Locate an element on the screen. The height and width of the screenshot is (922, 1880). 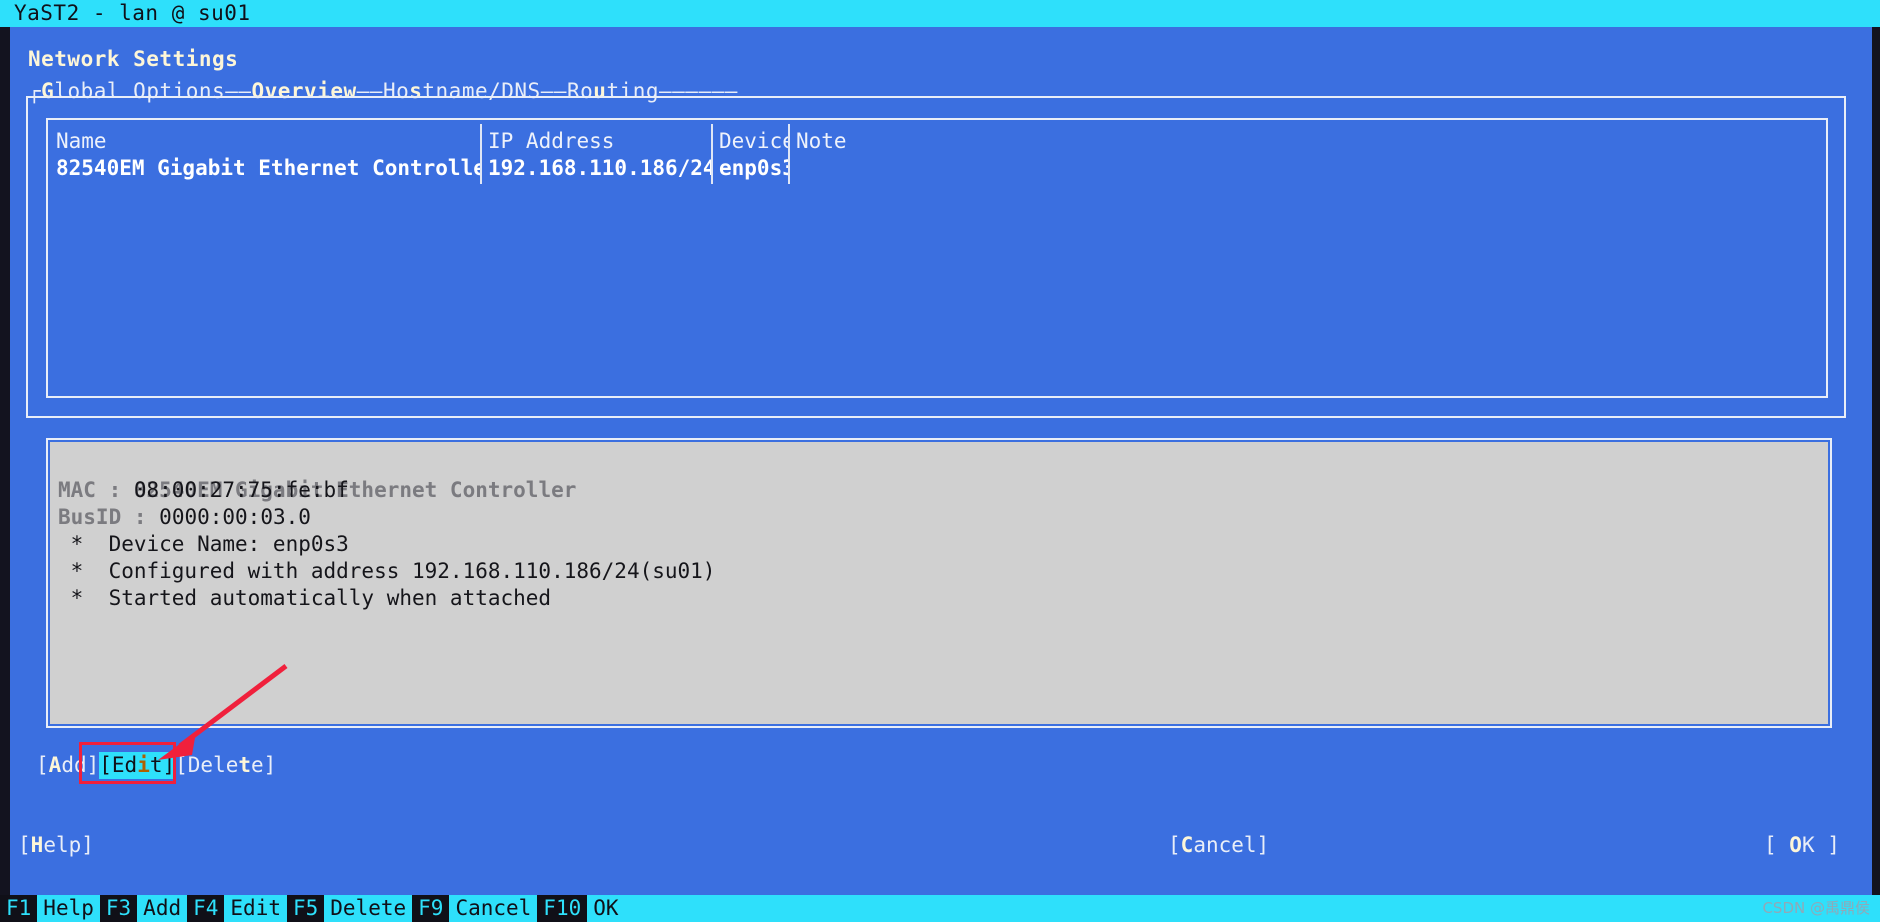
hotkey-char: t is located at coordinates (245, 765).